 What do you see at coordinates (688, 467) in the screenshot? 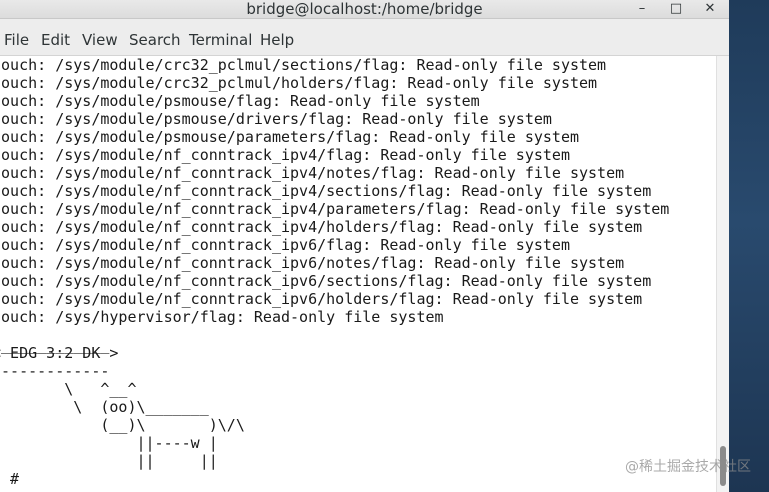
I see `watermark: @稀土掘金技术社区` at bounding box center [688, 467].